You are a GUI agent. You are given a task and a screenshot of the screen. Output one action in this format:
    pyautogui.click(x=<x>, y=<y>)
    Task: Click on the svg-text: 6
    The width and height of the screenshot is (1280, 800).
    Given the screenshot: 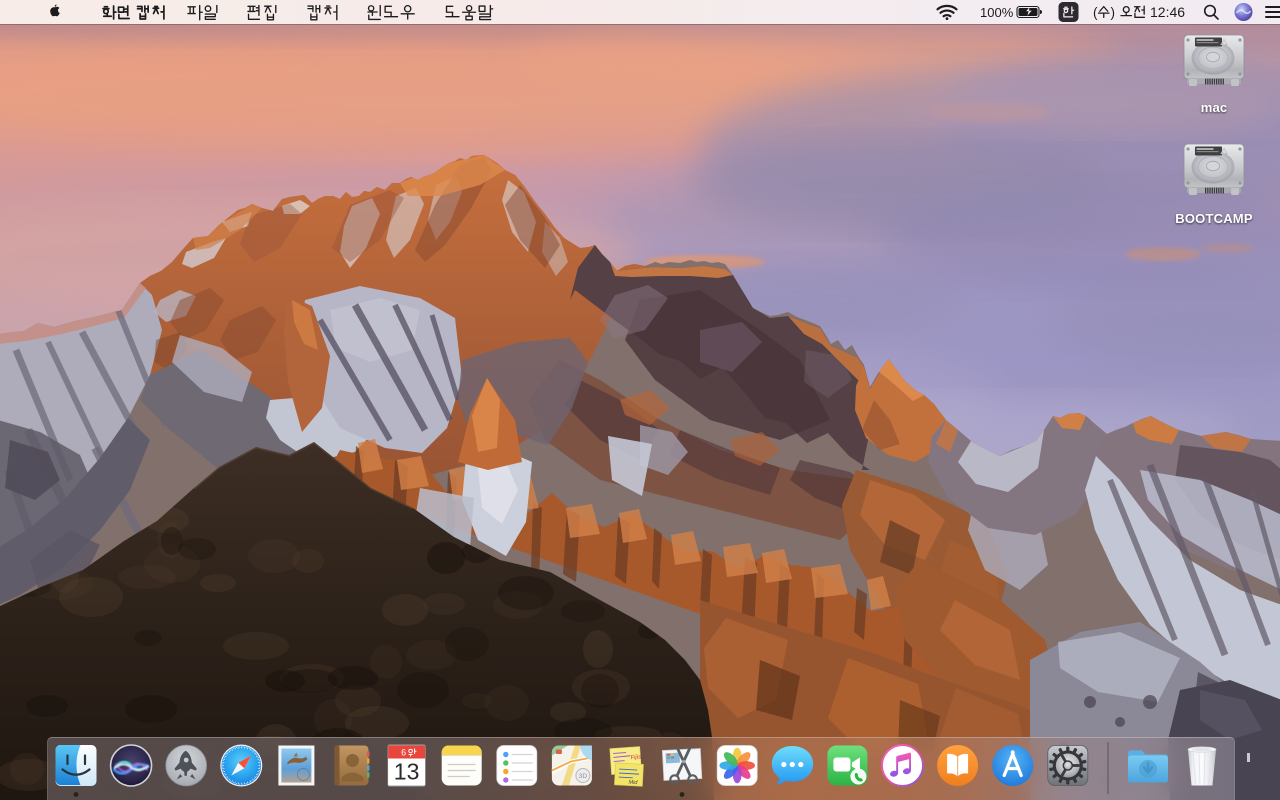 What is the action you would take?
    pyautogui.click(x=403, y=753)
    